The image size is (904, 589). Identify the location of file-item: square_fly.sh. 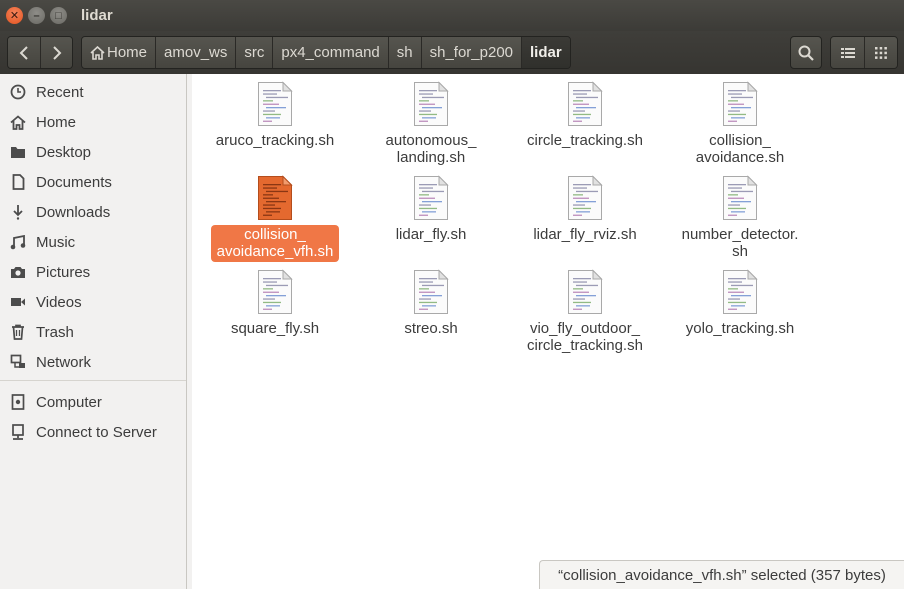
(275, 304).